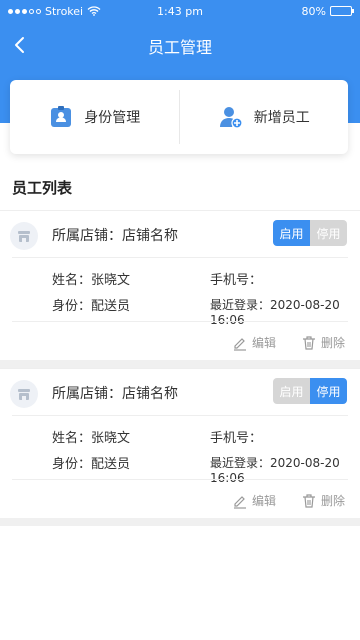  Describe the element at coordinates (342, 11) in the screenshot. I see `battery-icon` at that location.